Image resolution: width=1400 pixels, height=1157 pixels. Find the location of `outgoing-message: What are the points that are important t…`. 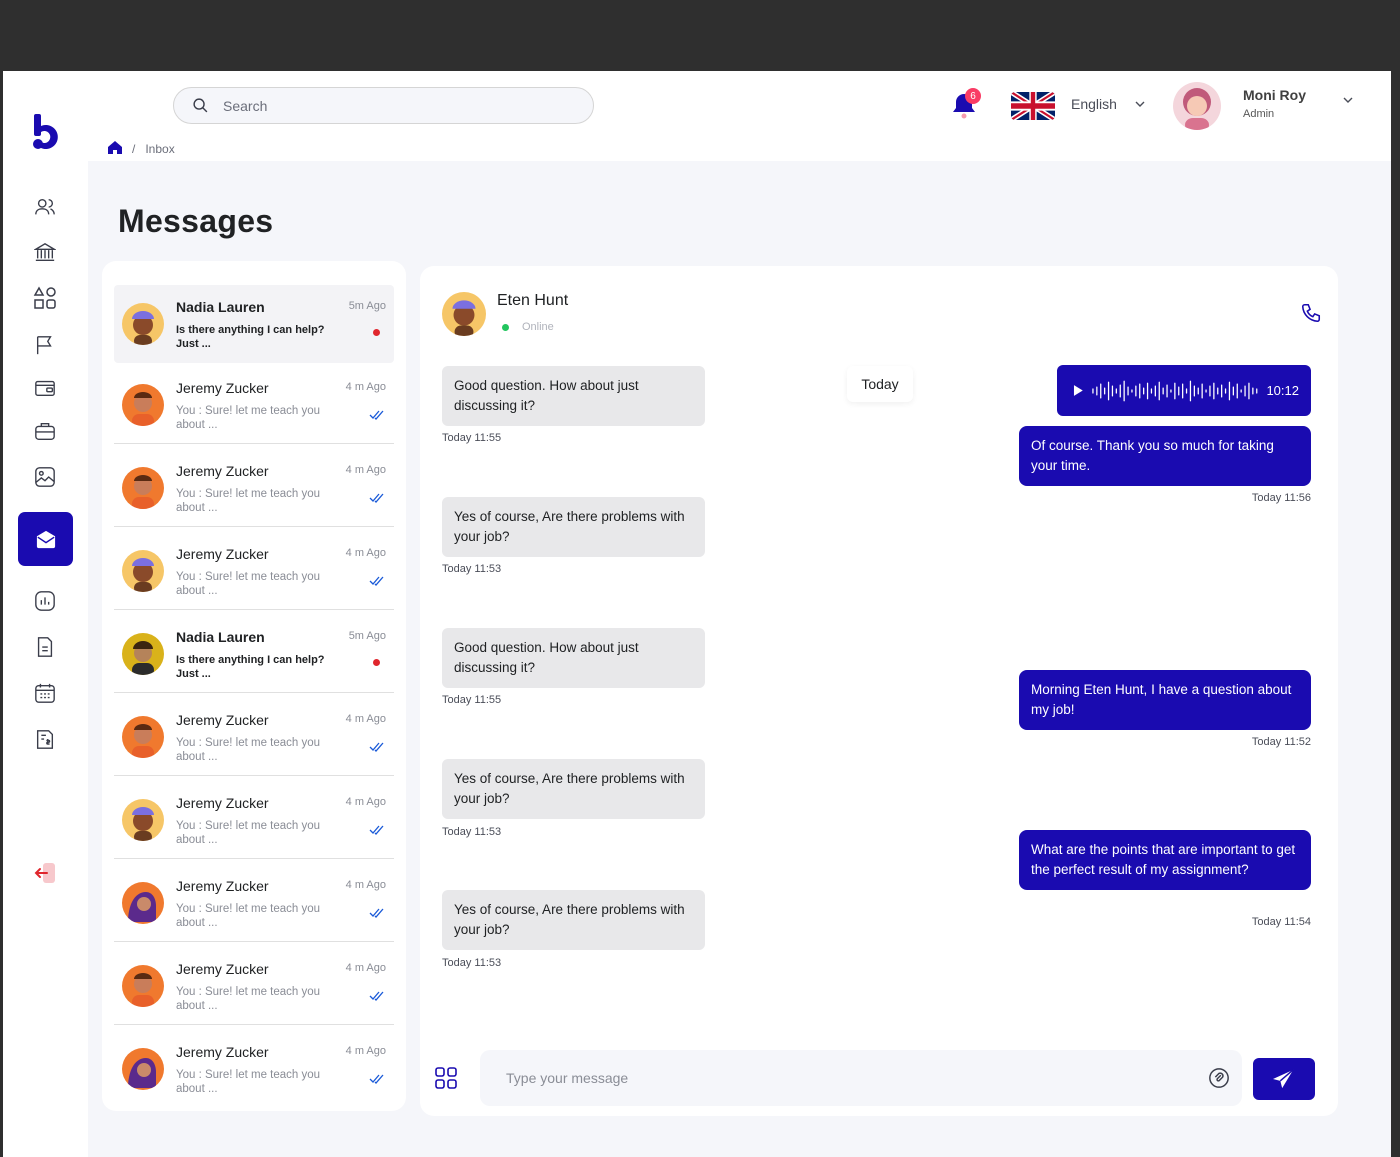

outgoing-message: What are the points that are important t… is located at coordinates (1165, 860).